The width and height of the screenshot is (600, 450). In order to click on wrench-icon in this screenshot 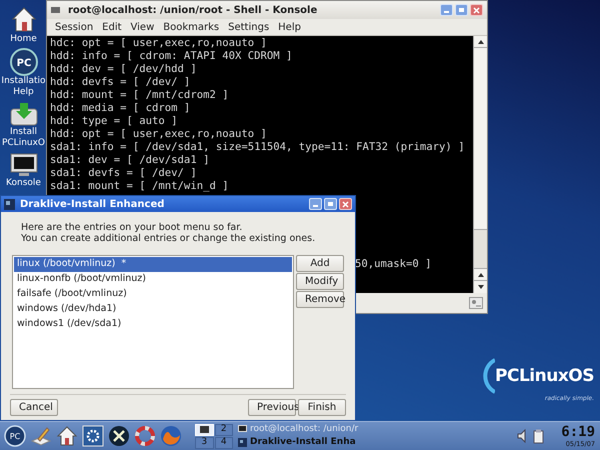, I will do `click(119, 436)`.